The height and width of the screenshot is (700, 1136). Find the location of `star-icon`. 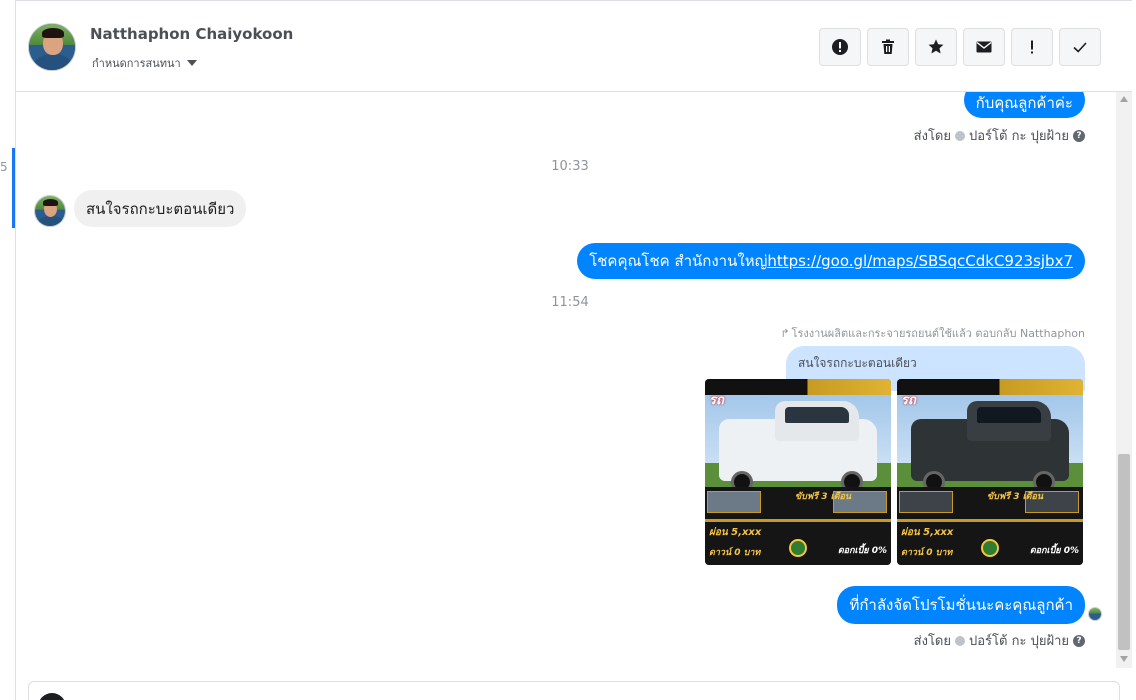

star-icon is located at coordinates (936, 46).